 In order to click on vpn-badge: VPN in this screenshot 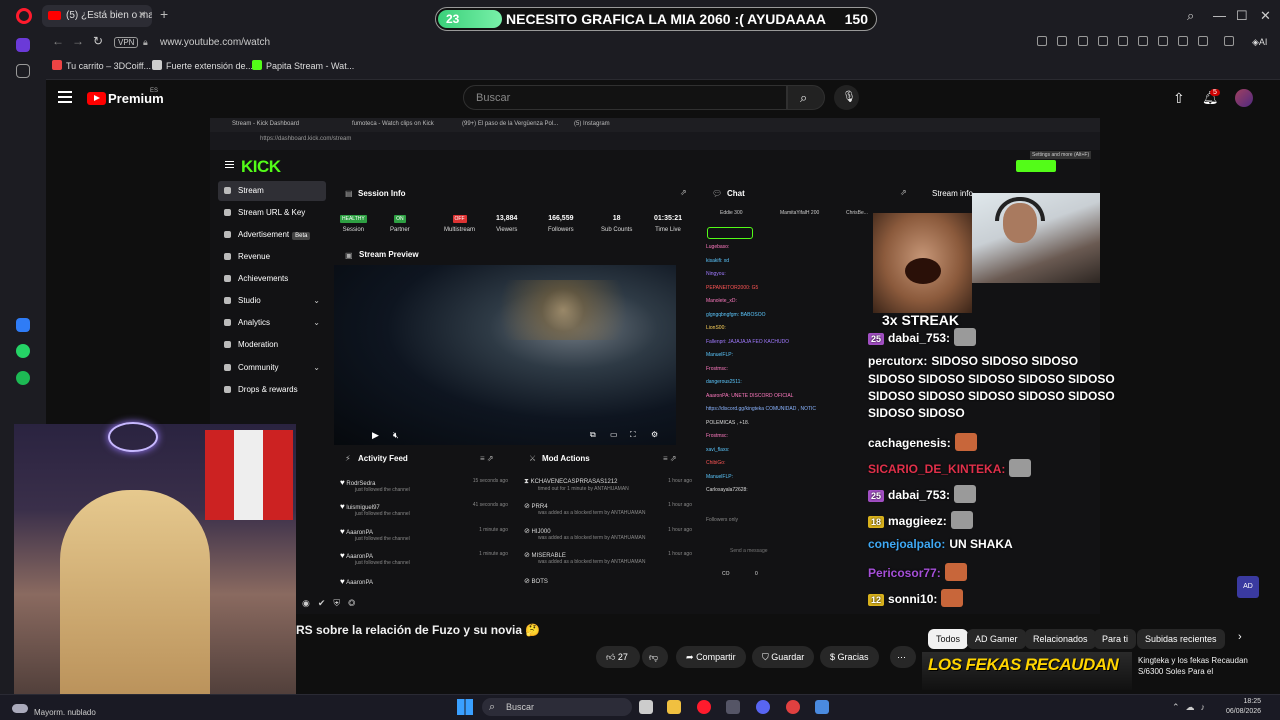, I will do `click(126, 42)`.